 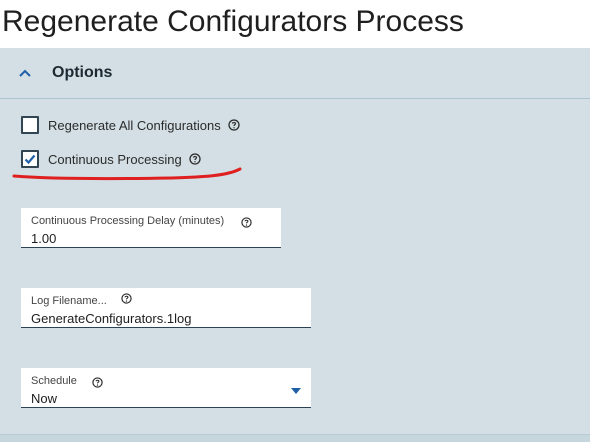 I want to click on delay-field-value: 1.00, so click(x=43, y=238).